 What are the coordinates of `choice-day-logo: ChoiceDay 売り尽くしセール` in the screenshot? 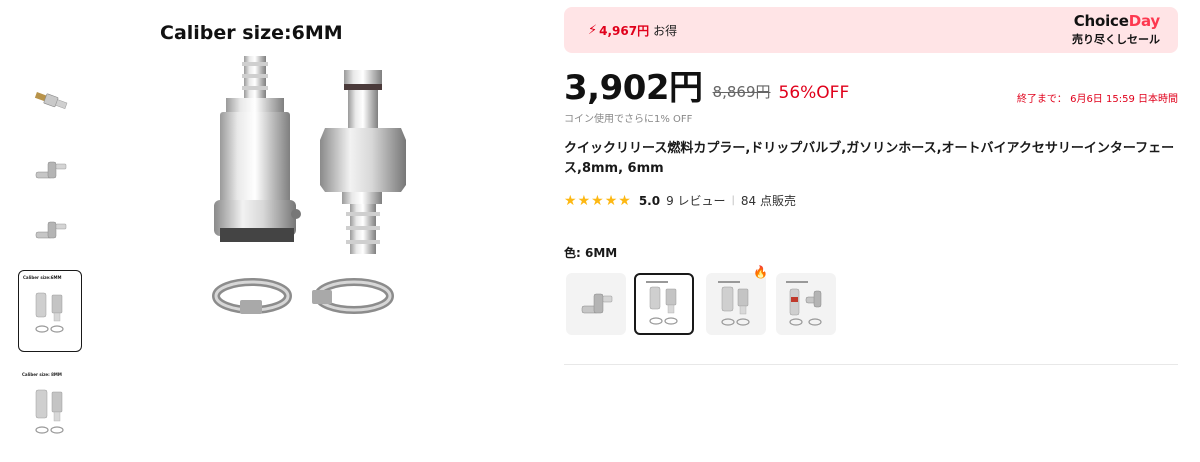 It's located at (1116, 29).